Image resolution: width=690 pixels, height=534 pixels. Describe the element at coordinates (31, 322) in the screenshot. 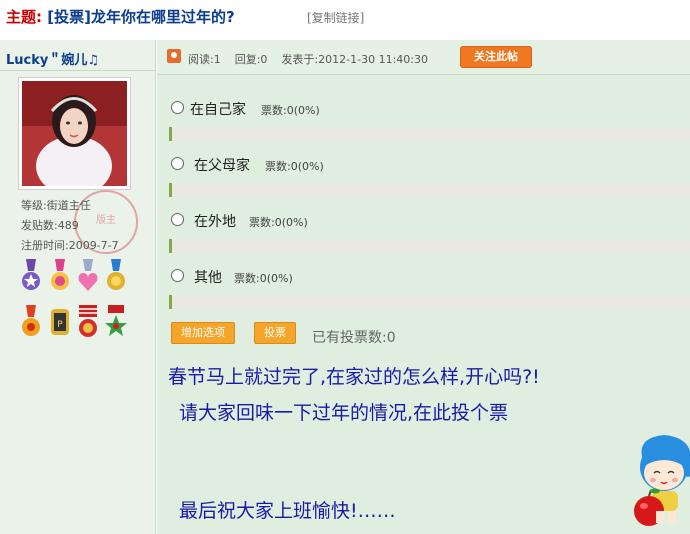

I see `medal-flower-icon` at that location.